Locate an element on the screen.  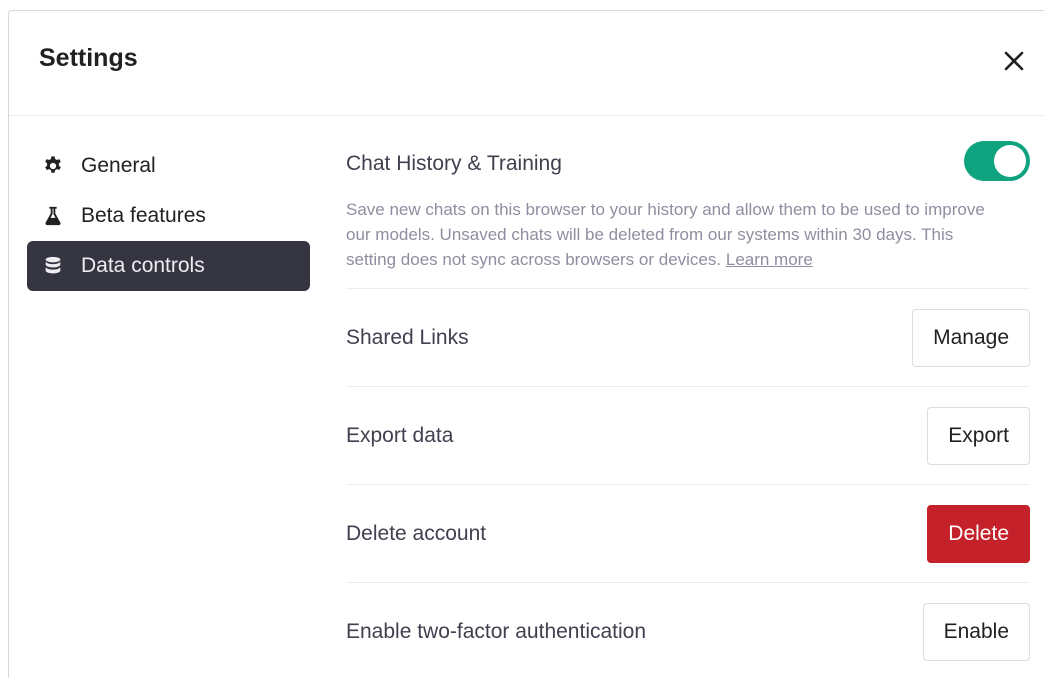
close-button is located at coordinates (1014, 61).